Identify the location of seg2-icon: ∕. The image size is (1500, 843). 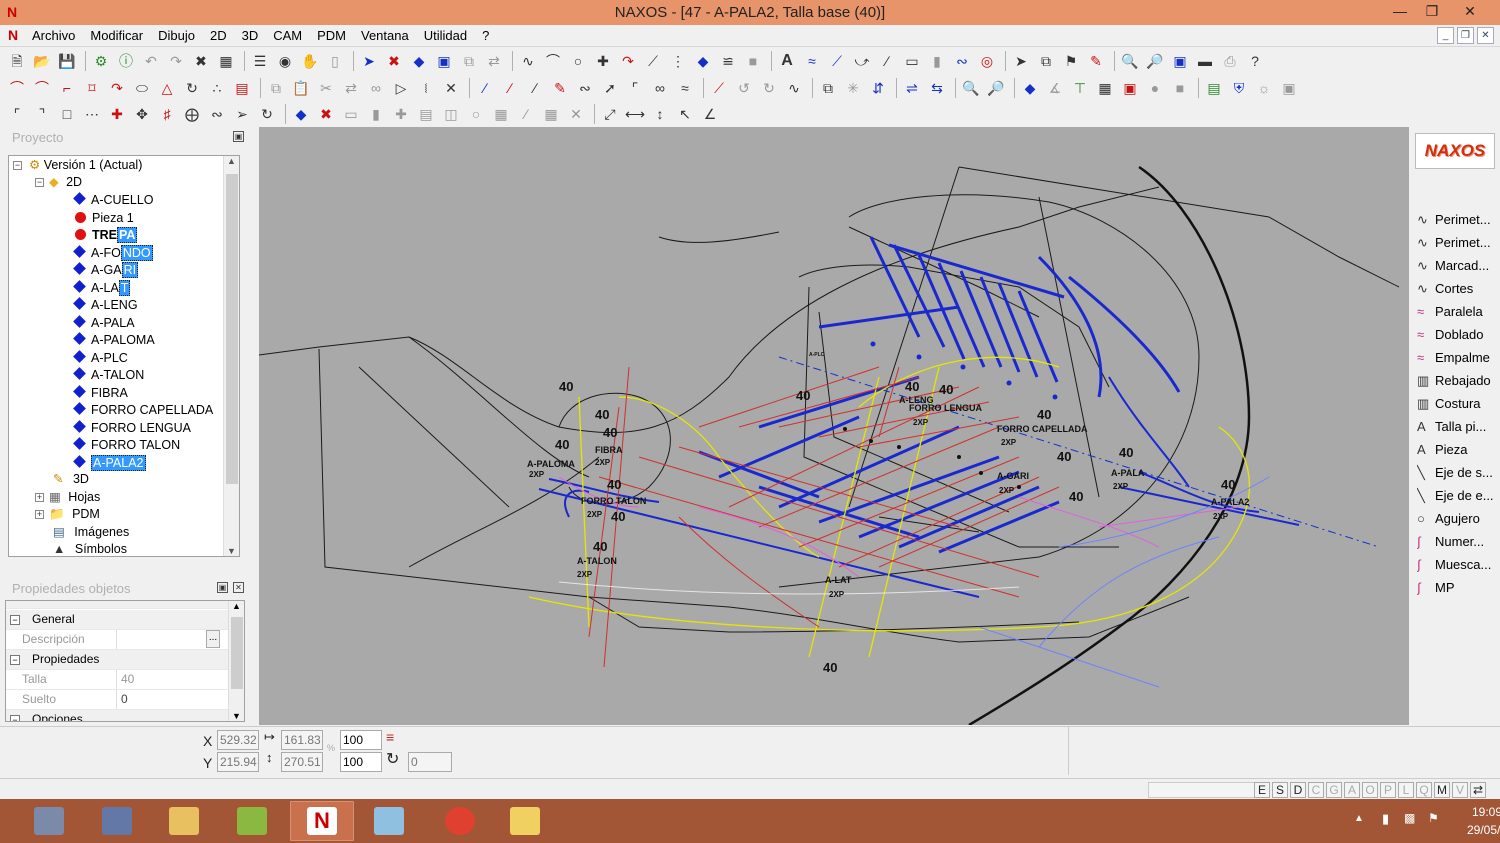
(510, 88).